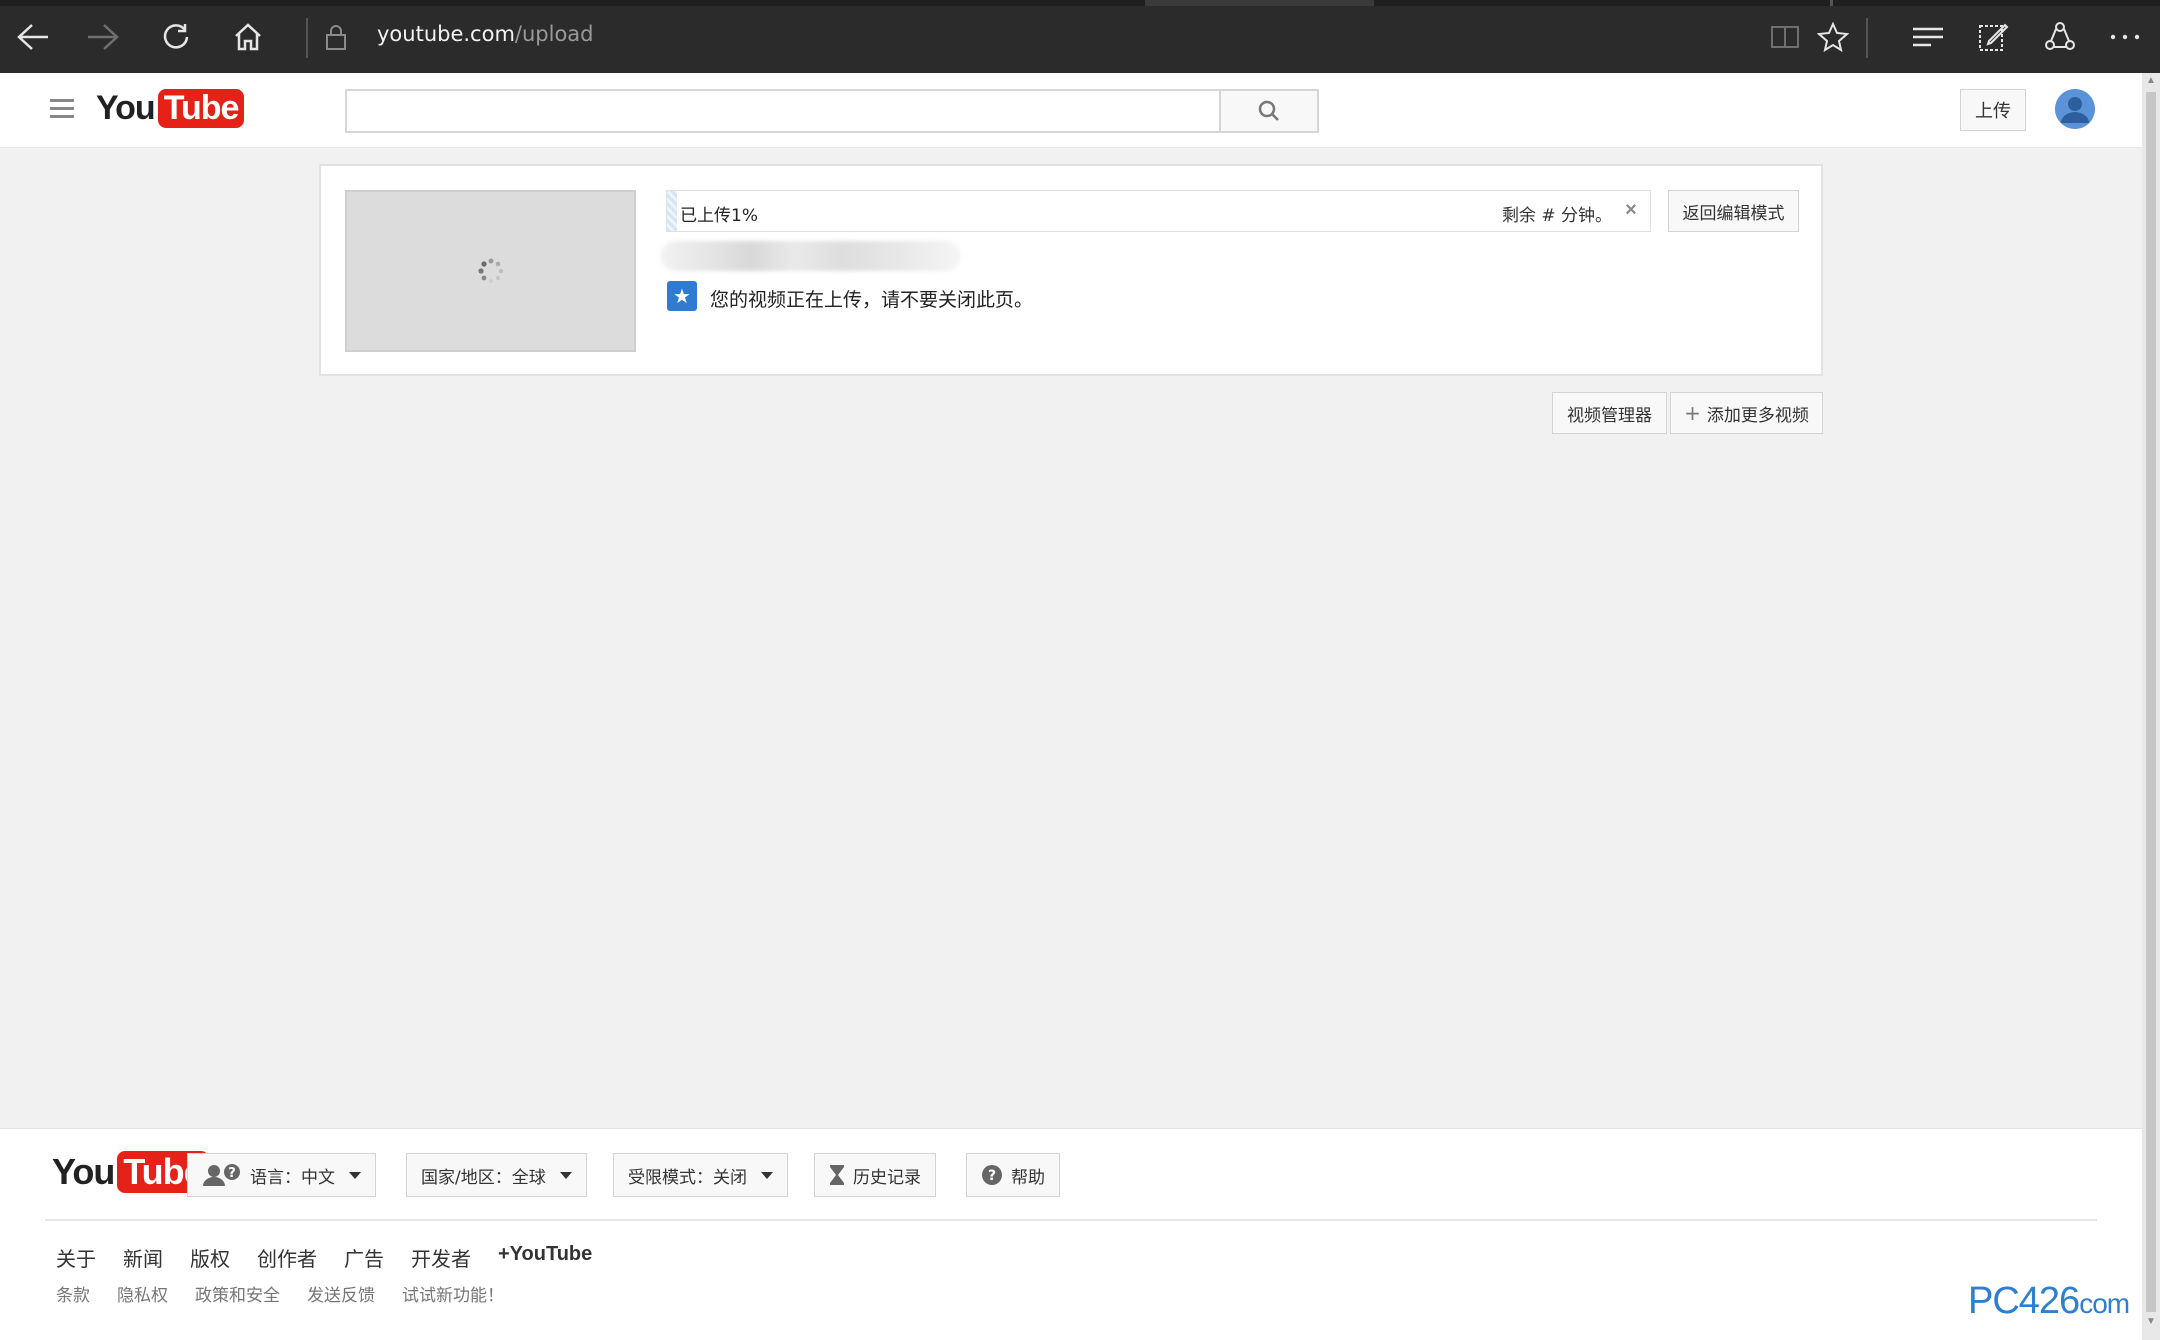 This screenshot has width=2160, height=1340. I want to click on footer-link-plus-youtube: +YouTube, so click(545, 1257).